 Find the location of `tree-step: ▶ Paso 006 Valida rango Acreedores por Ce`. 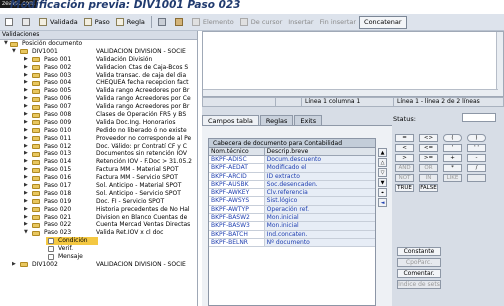

tree-step: ▶ Paso 006 Valida rango Acreedores por Ce is located at coordinates (98, 99).